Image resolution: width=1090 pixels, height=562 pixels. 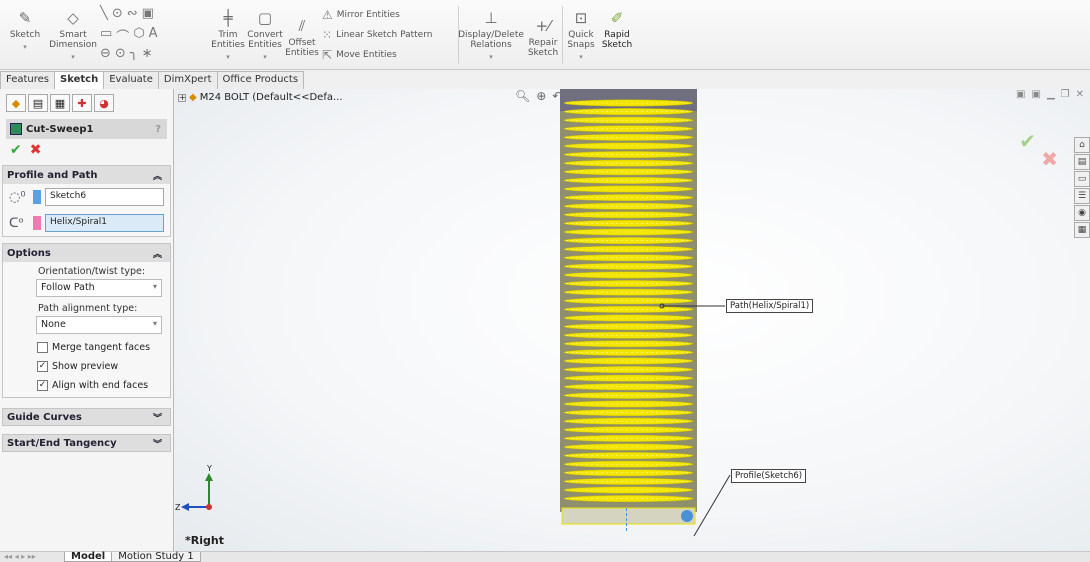 I want to click on profile-color-swatch, so click(x=37, y=197).